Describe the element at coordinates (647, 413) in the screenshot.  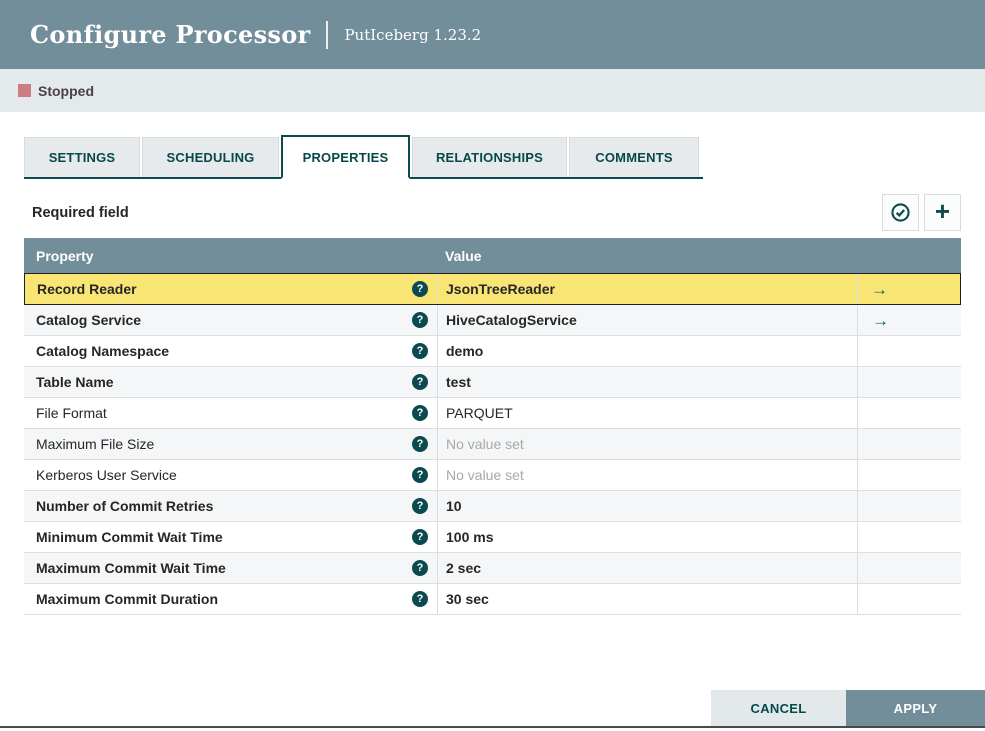
I see `value-cell: PARQUET` at that location.